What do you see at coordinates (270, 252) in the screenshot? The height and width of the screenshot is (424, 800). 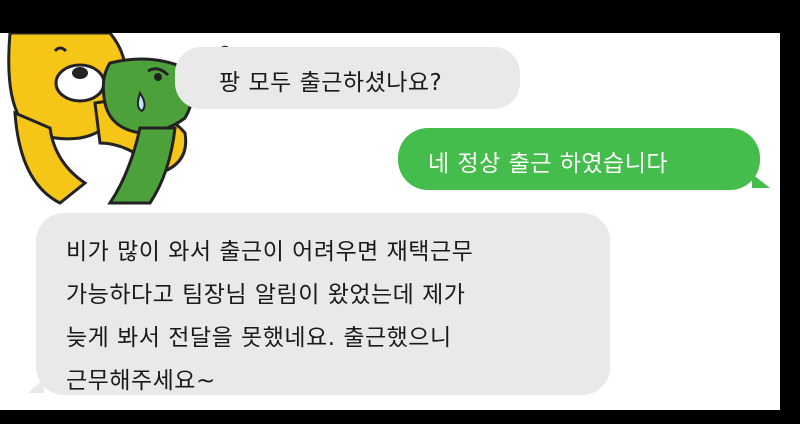 I see `message-text-line: 비가 많이 와서 출근이 어려우면 재택근무` at bounding box center [270, 252].